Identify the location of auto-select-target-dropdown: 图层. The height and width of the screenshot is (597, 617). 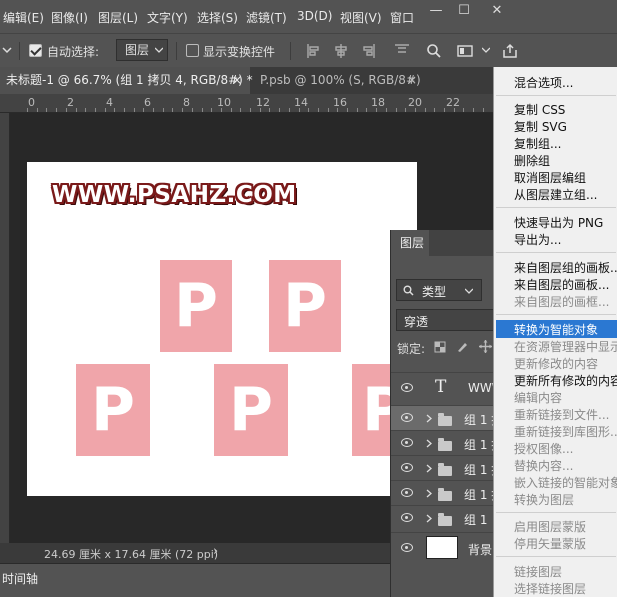
(142, 50).